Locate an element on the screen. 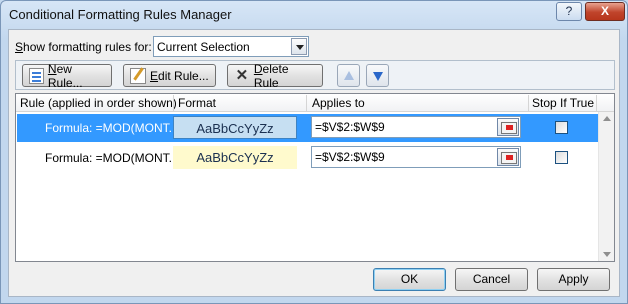 The height and width of the screenshot is (304, 628). scroll-up-icon is located at coordinates (607, 118).